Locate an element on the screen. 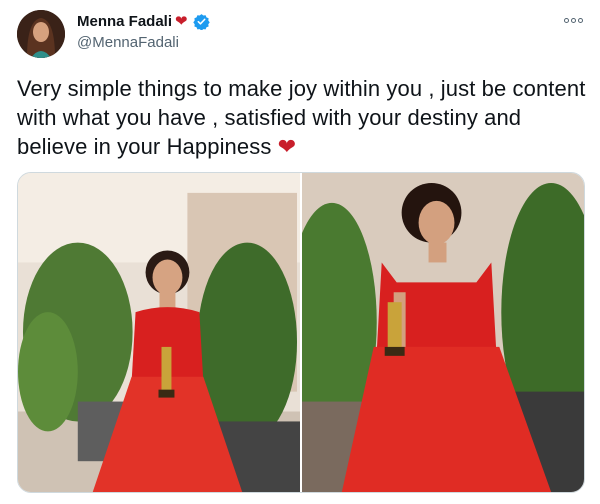 Image resolution: width=600 pixels, height=504 pixels. author-handle: @MennaFadali is located at coordinates (128, 42).